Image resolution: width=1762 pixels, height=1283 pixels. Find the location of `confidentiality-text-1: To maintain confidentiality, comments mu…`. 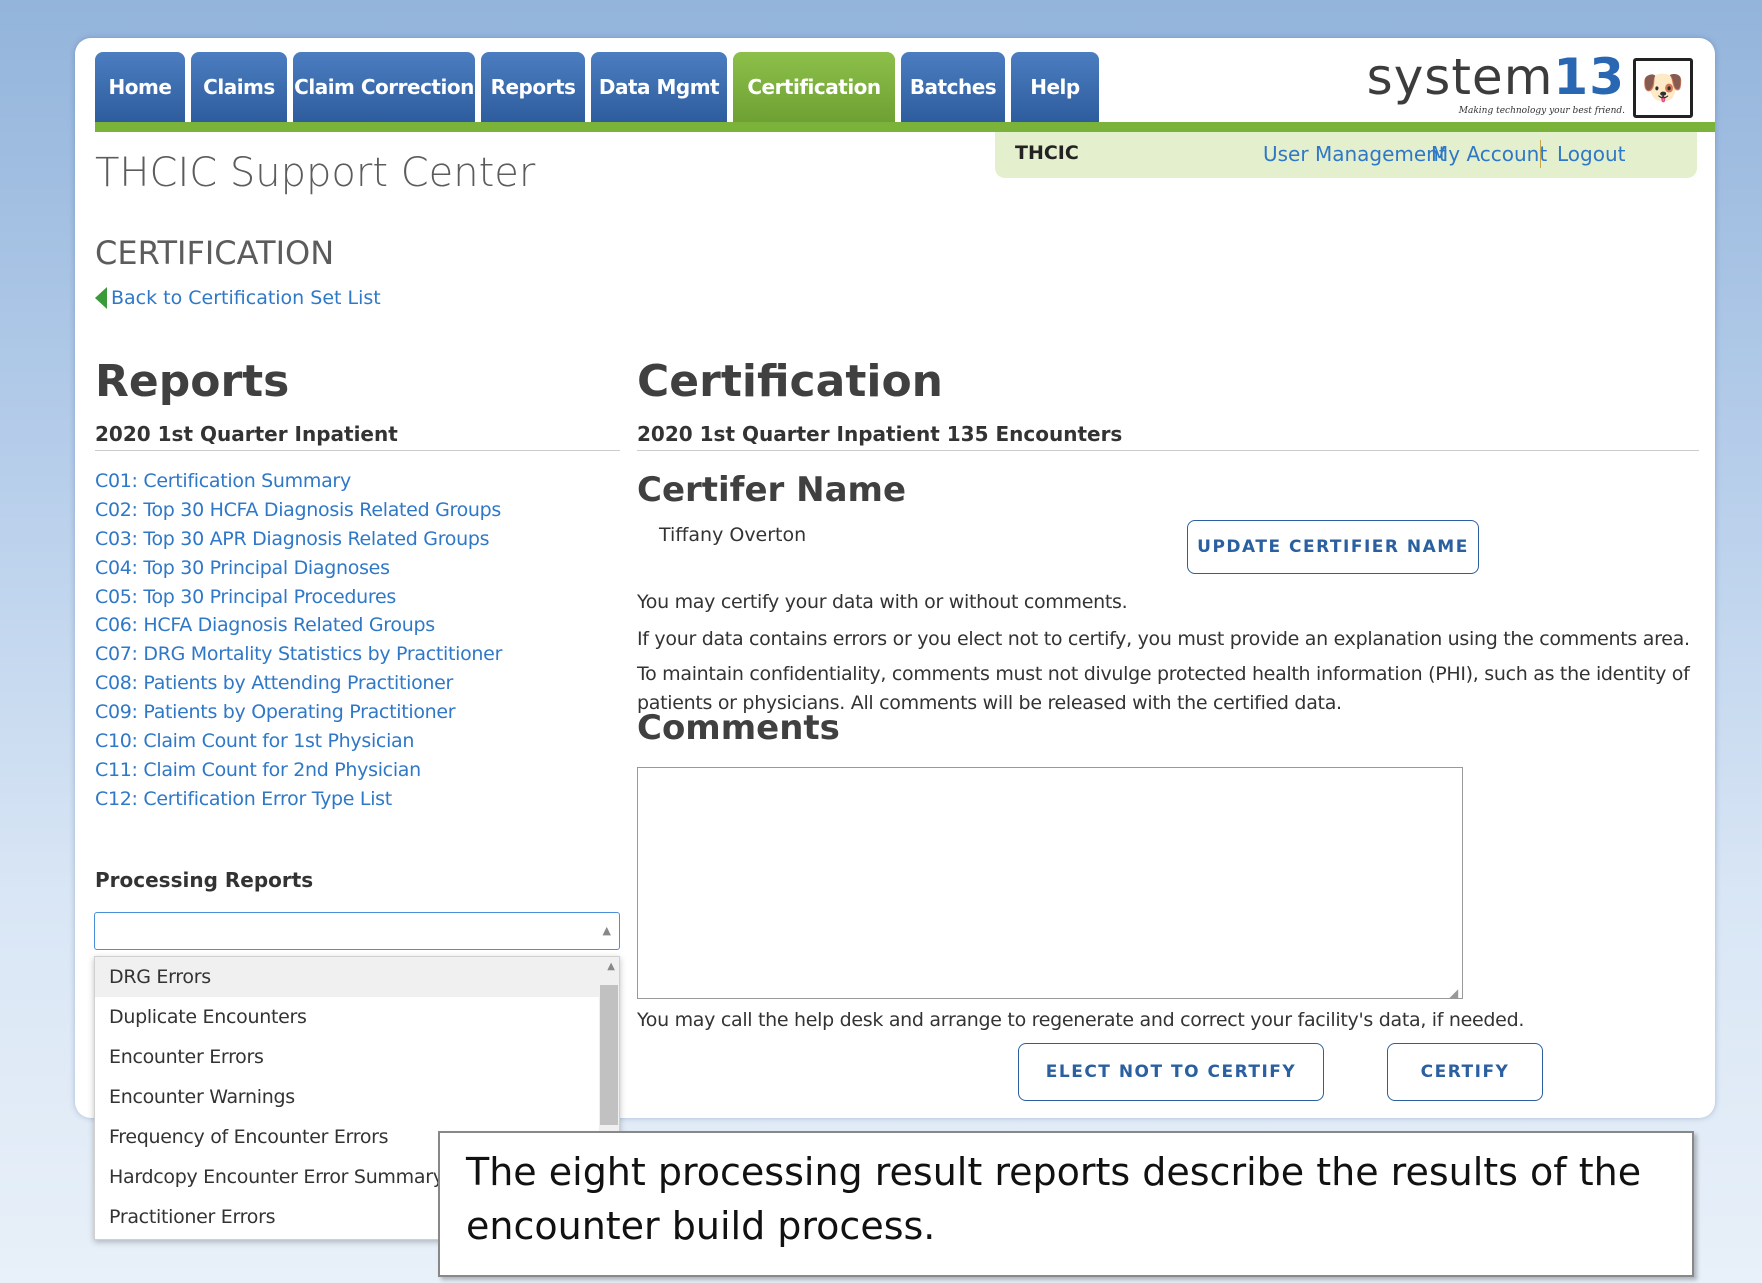

confidentiality-text-1: To maintain confidentiality, comments mu… is located at coordinates (1163, 674).